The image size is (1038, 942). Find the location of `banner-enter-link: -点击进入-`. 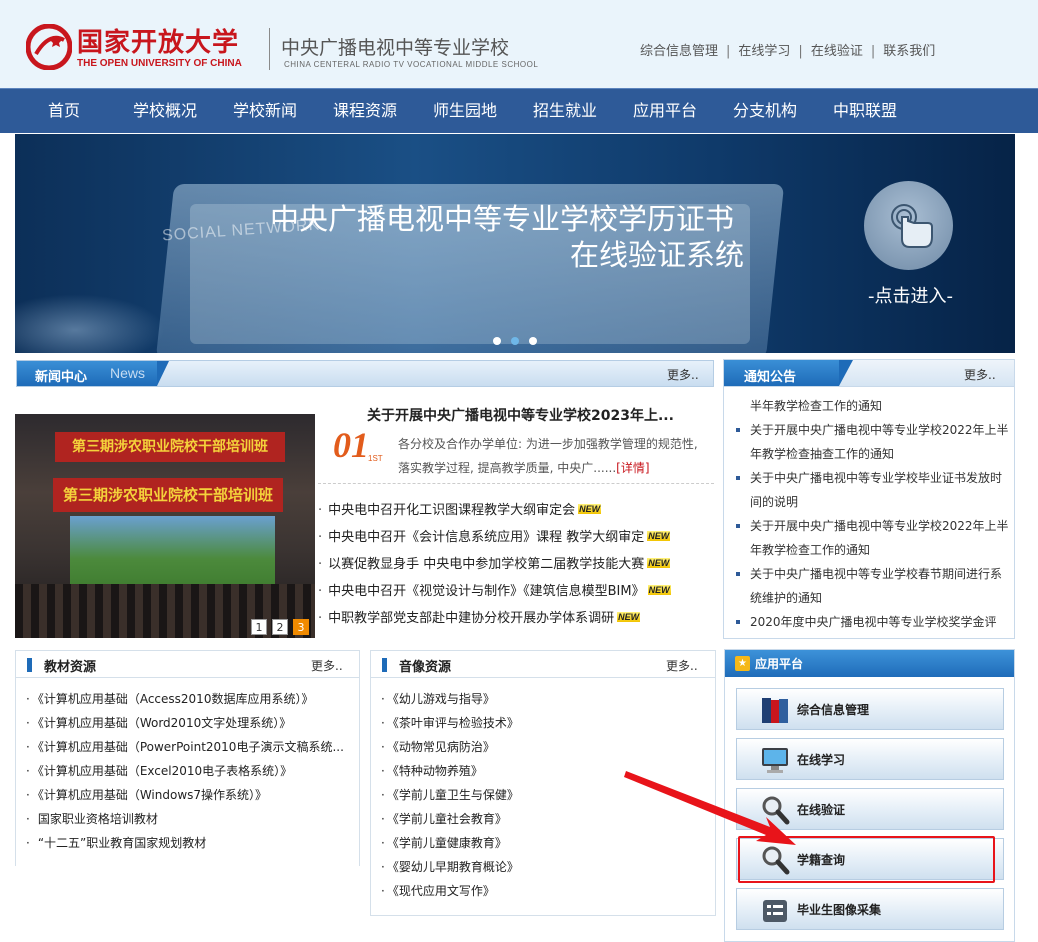

banner-enter-link: -点击进入- is located at coordinates (910, 295).